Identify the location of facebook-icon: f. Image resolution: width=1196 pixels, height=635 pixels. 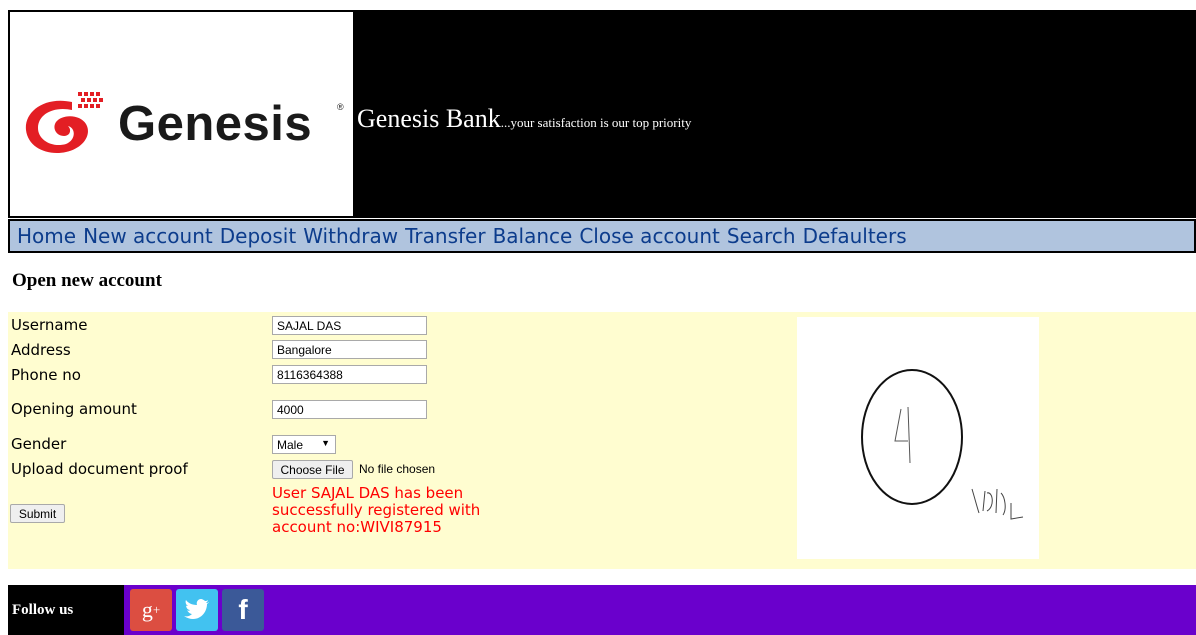
(243, 610).